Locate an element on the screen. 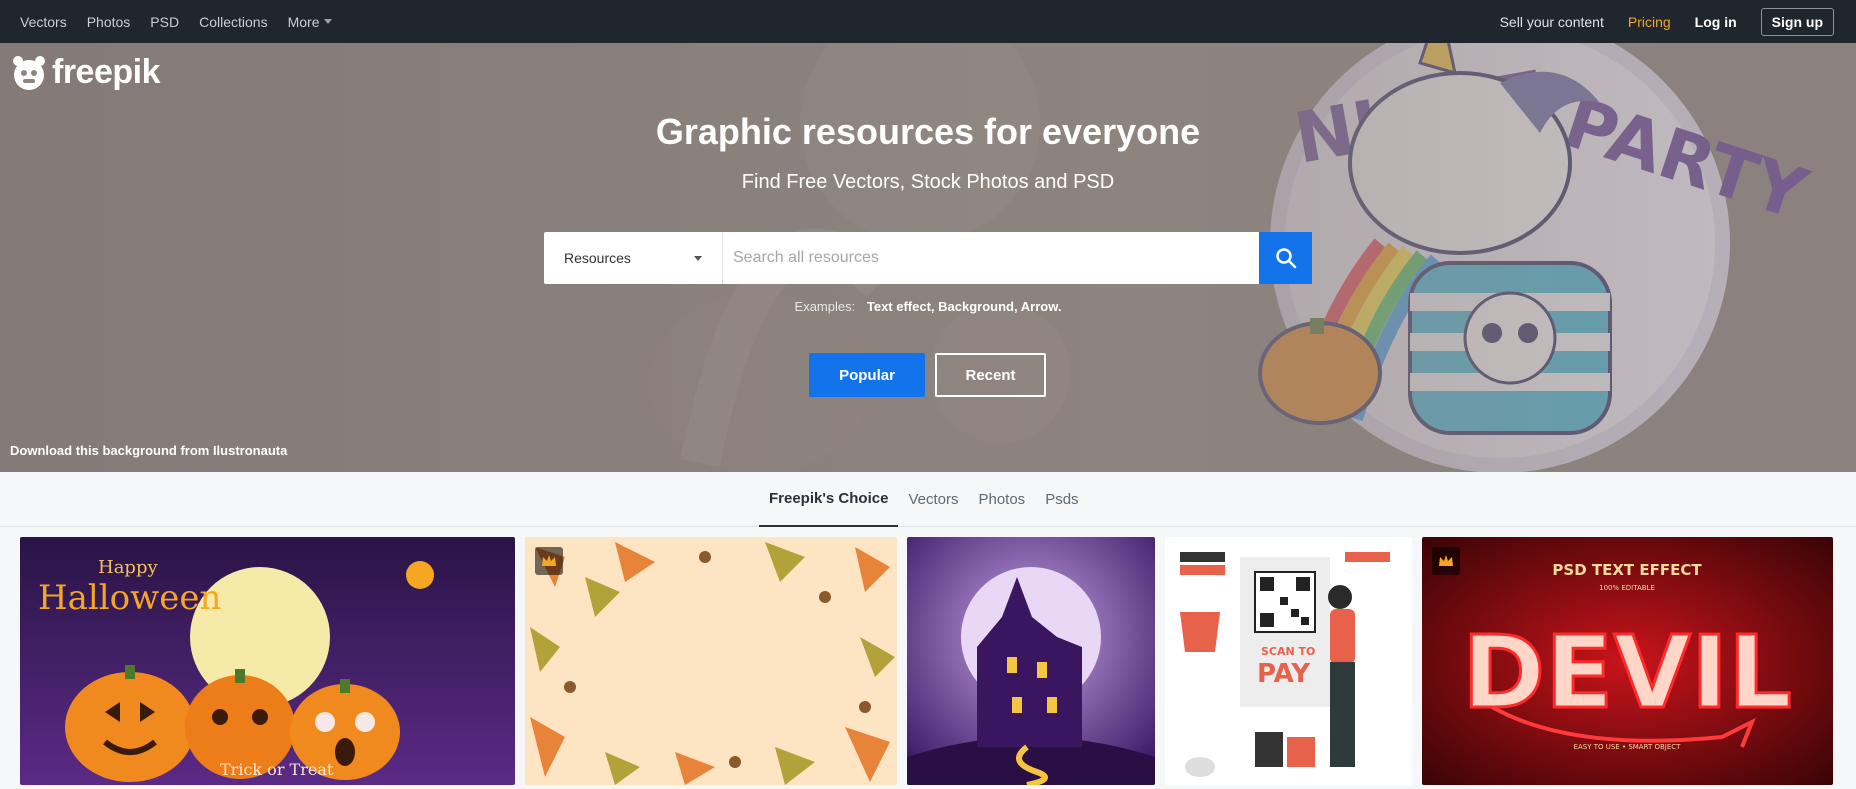 Image resolution: width=1856 pixels, height=789 pixels. hero-title: Graphic resources for everyone is located at coordinates (928, 131).